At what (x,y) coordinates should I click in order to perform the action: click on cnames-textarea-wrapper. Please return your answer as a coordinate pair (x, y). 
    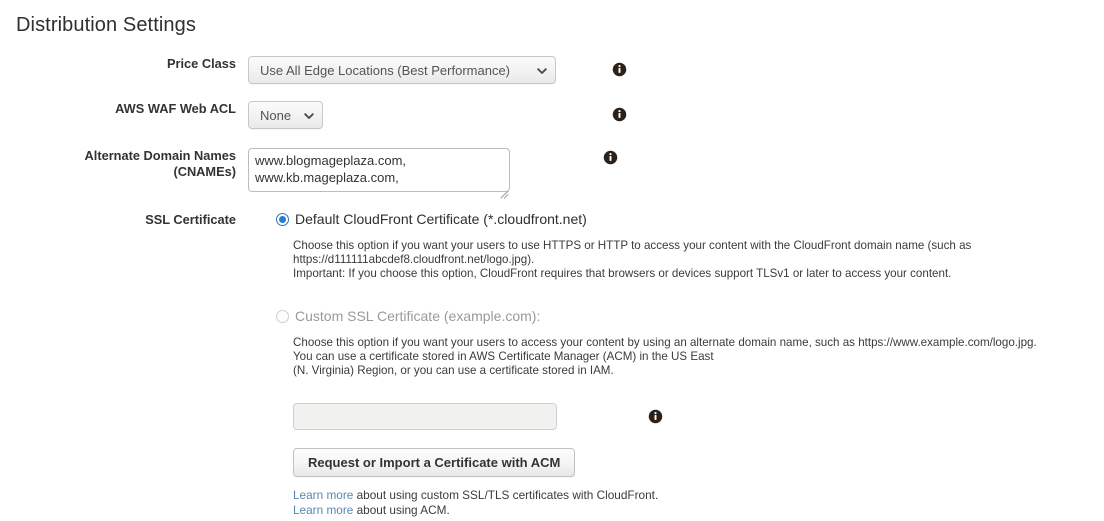
    Looking at the image, I should click on (379, 173).